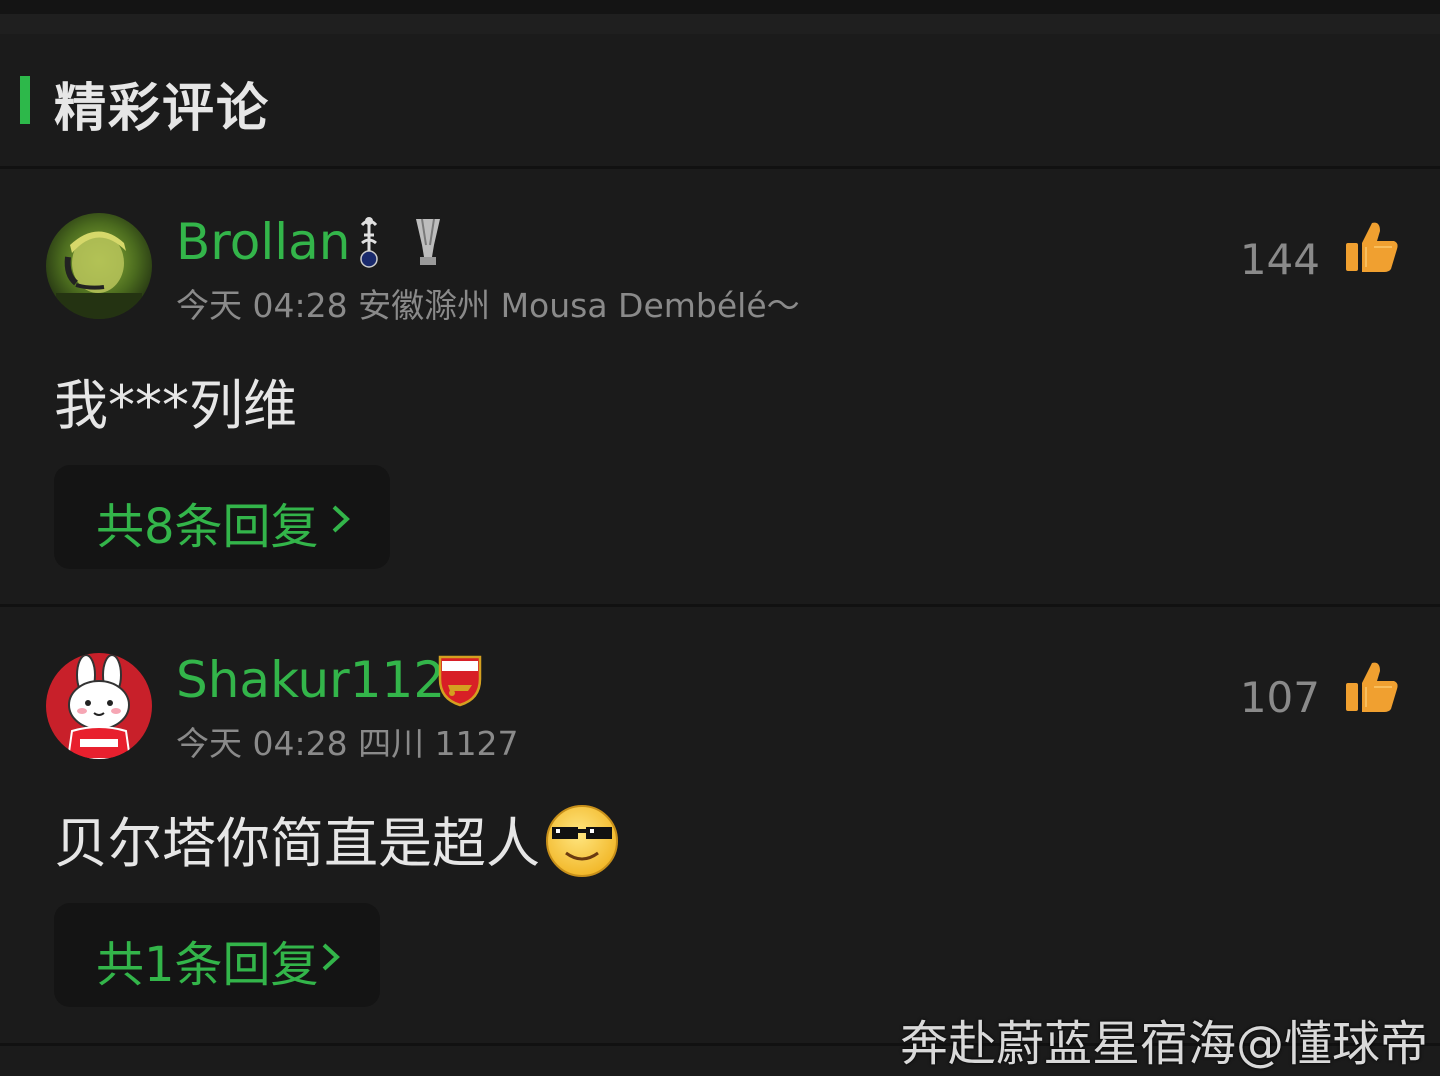 The height and width of the screenshot is (1076, 1440). What do you see at coordinates (488, 305) in the screenshot?
I see `comment-meta: 今天 04:28 安徽滁州 Mousa Dembélé～` at bounding box center [488, 305].